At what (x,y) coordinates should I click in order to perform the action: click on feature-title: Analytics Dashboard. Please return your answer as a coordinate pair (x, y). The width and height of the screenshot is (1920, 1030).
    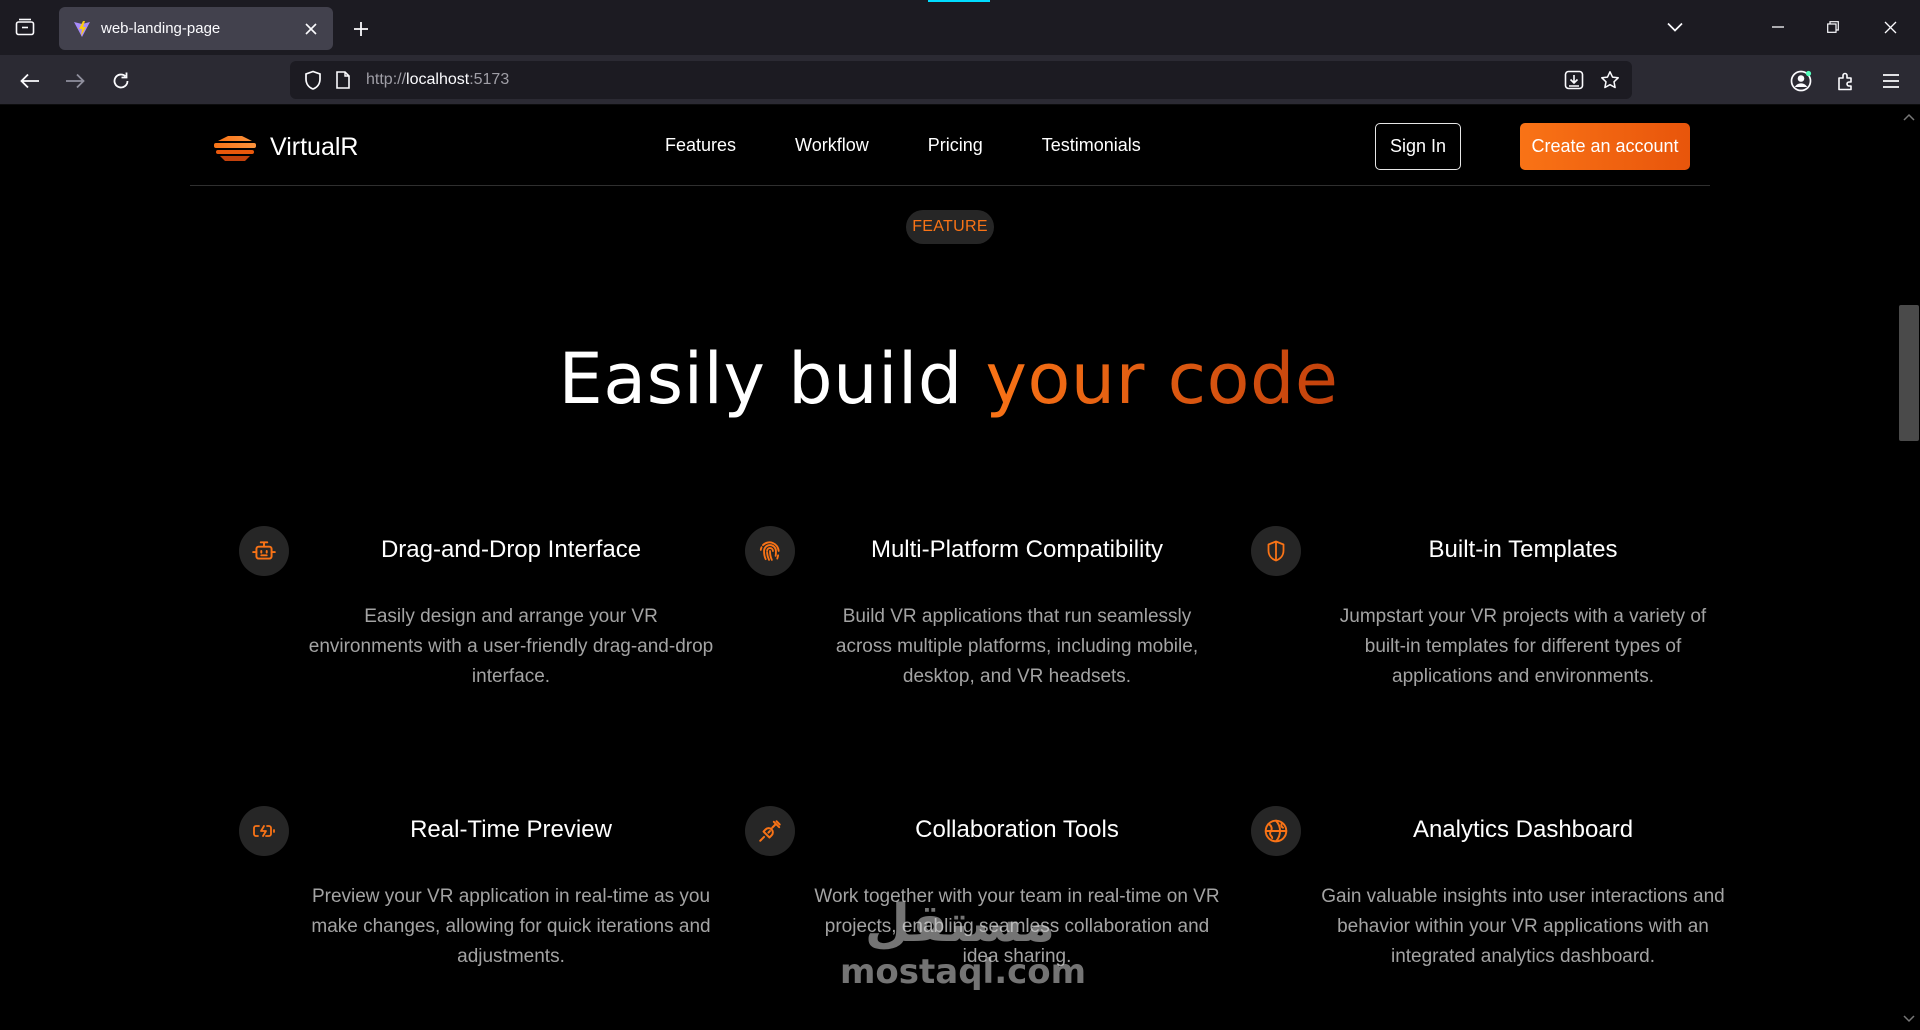
    Looking at the image, I should click on (1523, 829).